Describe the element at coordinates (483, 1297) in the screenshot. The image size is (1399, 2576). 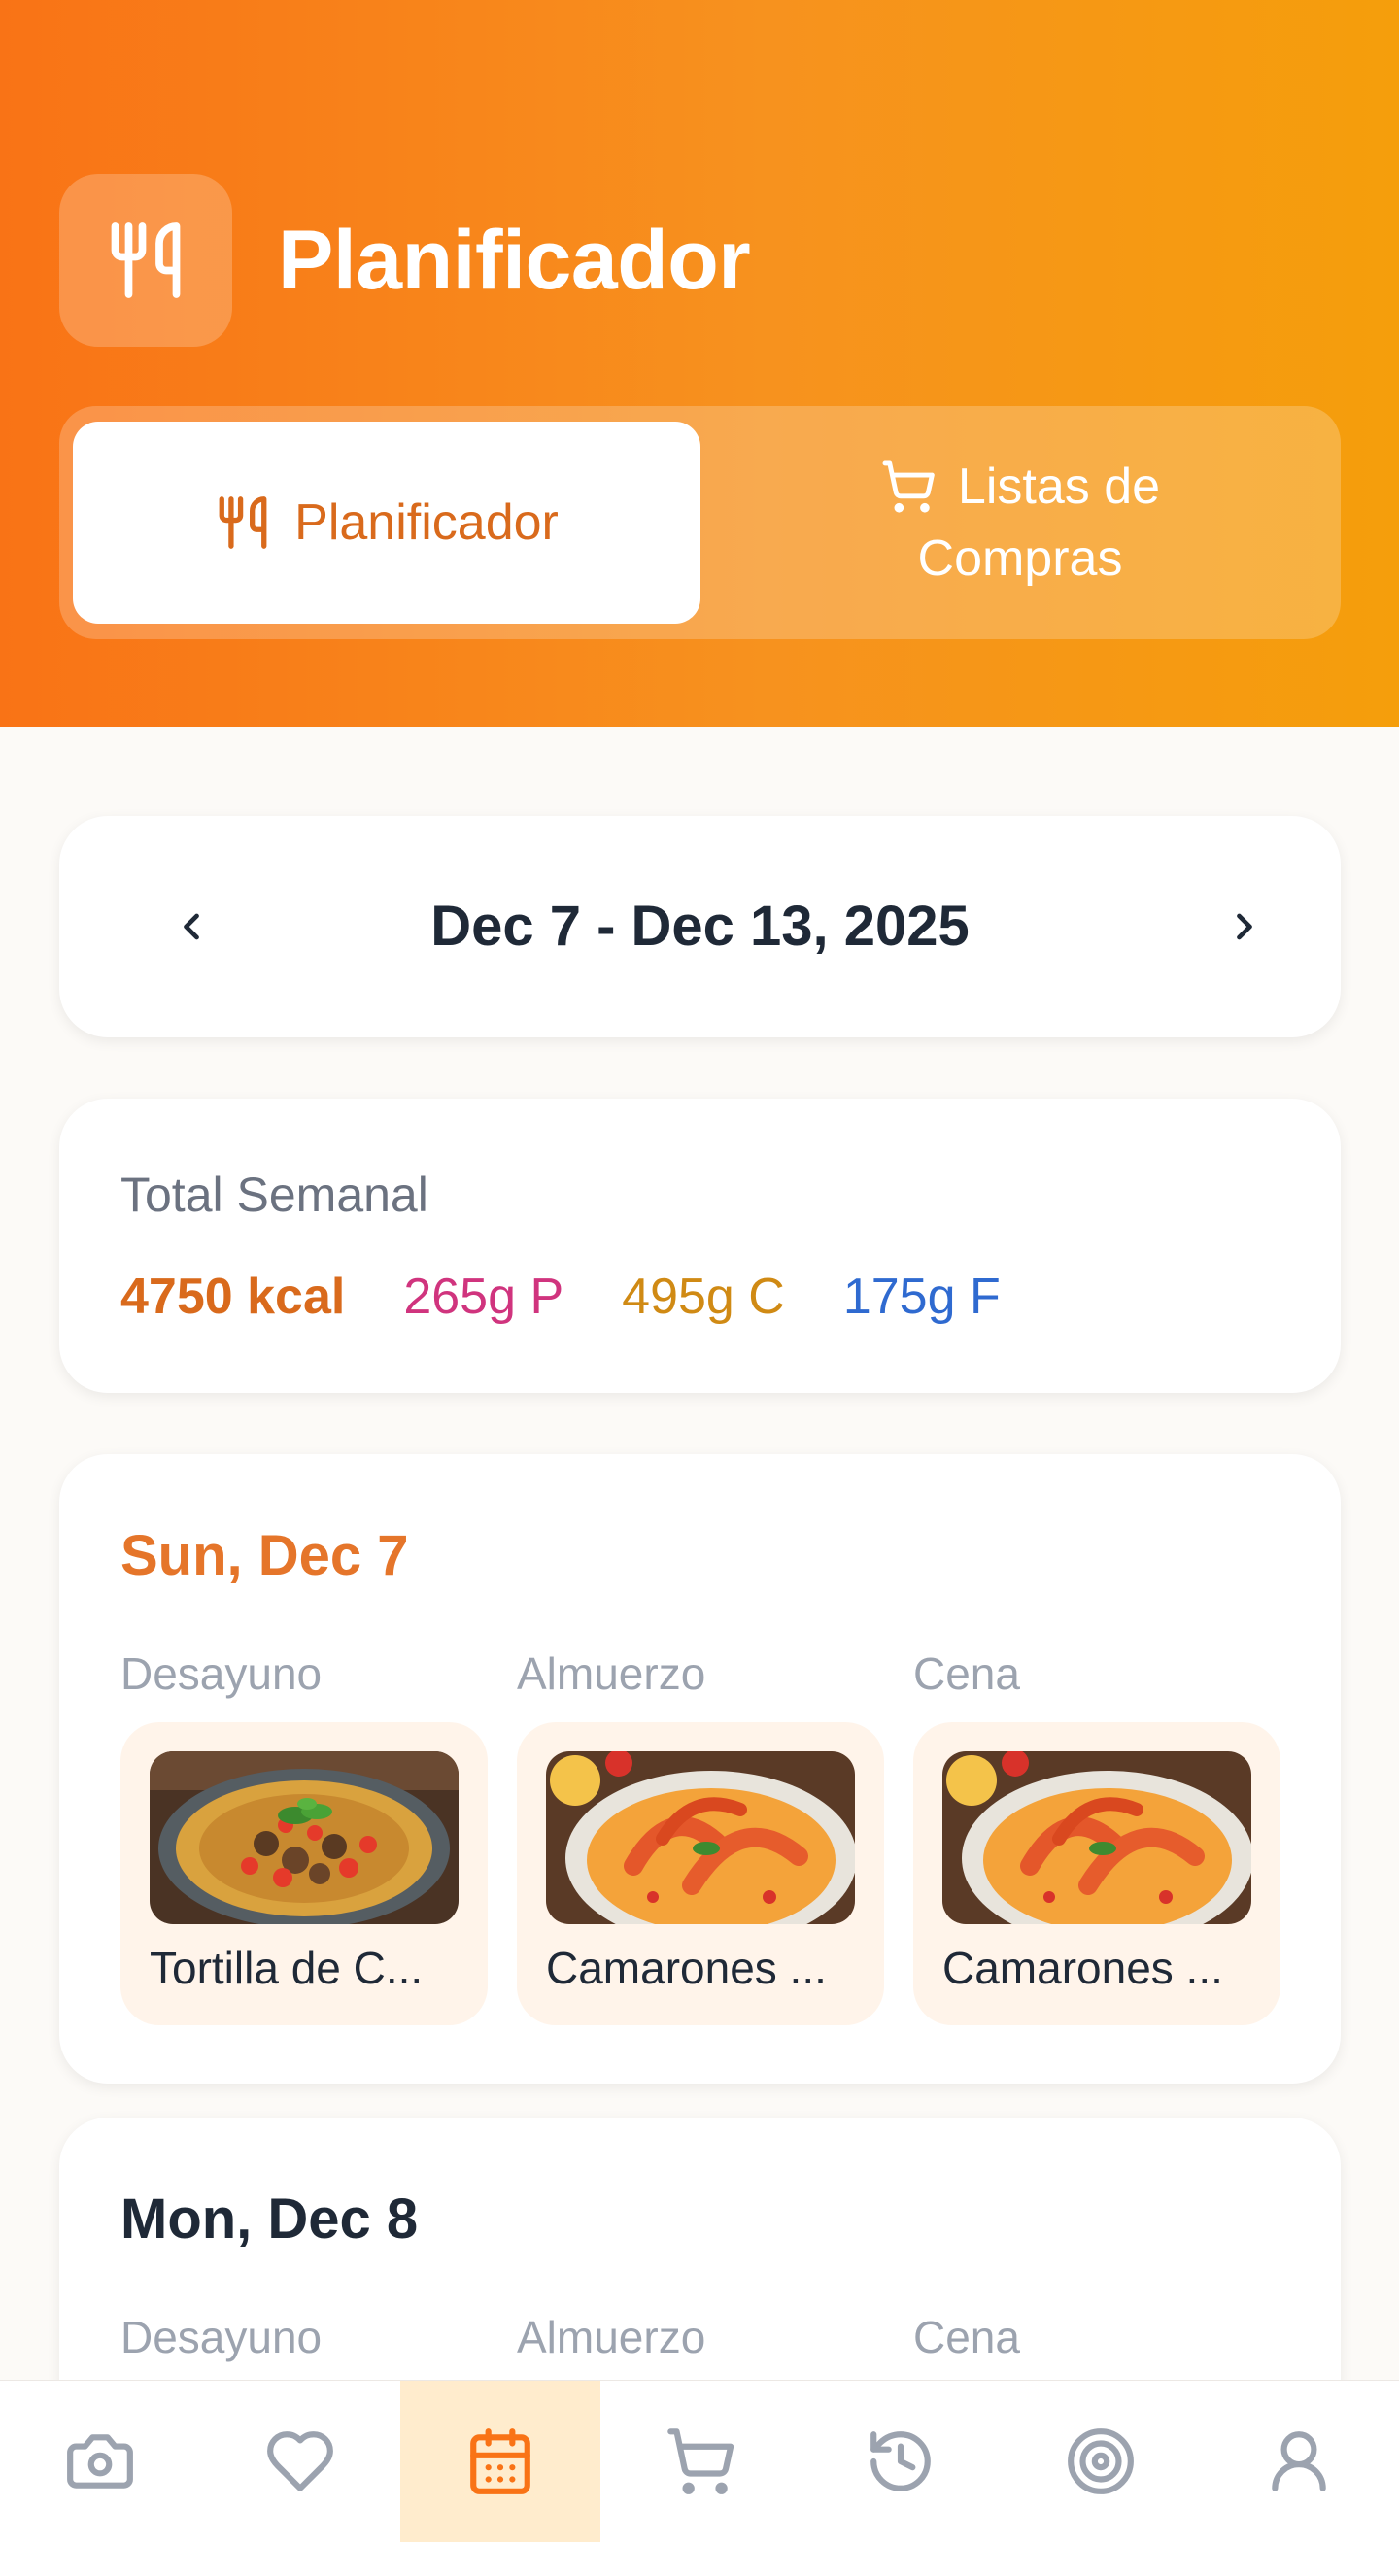
I see `total-protein: 265g P` at that location.